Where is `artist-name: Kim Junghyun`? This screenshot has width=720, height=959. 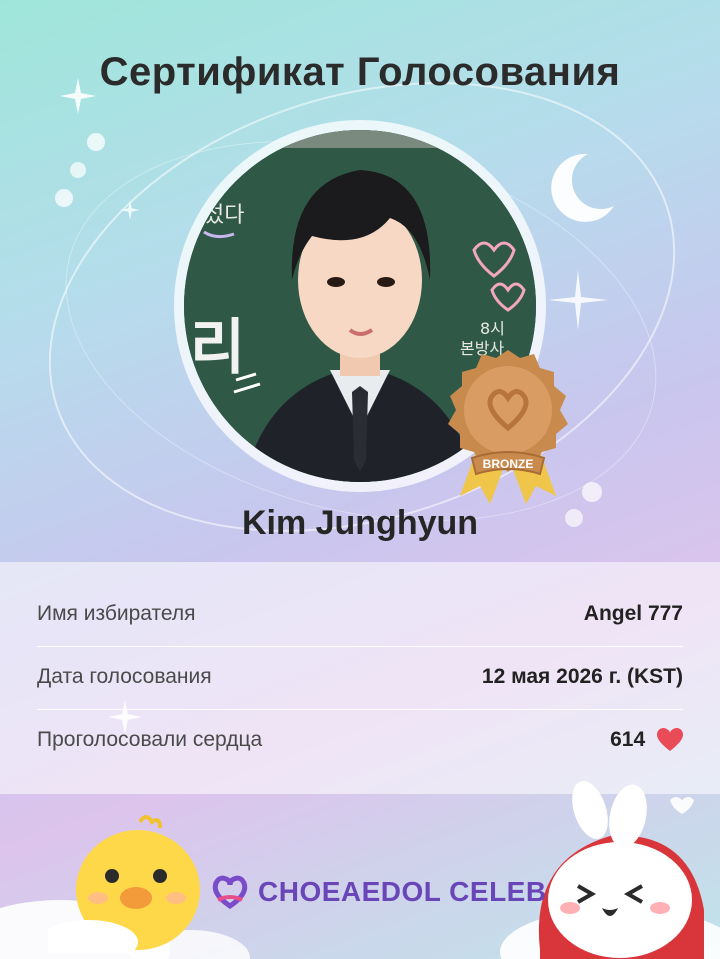
artist-name: Kim Junghyun is located at coordinates (360, 523).